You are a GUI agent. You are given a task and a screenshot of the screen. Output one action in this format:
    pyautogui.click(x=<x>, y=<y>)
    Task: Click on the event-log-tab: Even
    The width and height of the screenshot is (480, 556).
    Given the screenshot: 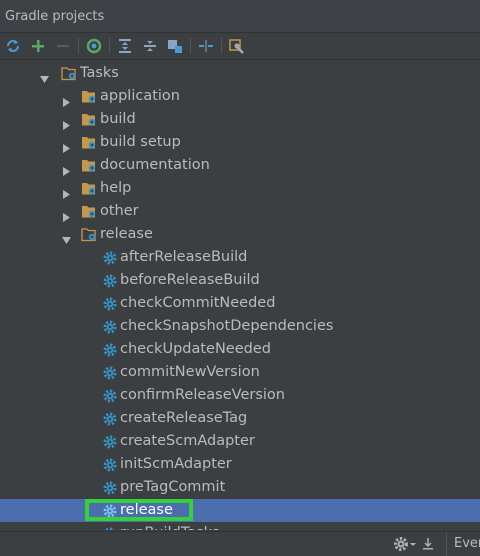 What is the action you would take?
    pyautogui.click(x=463, y=544)
    